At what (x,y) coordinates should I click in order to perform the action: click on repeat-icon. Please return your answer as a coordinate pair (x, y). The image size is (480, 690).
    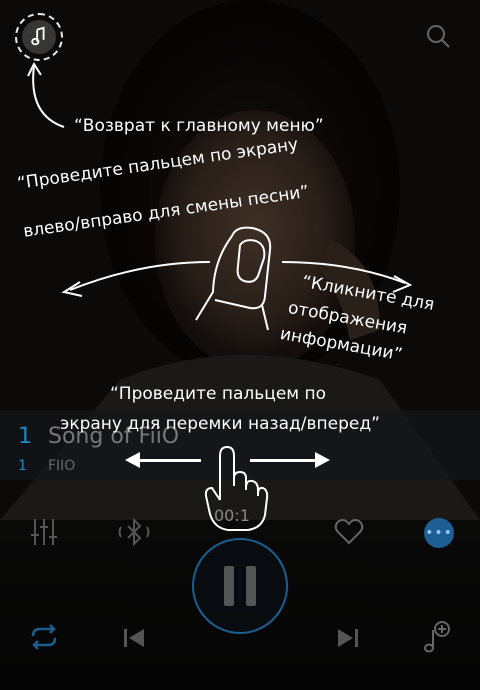
    Looking at the image, I should click on (44, 637).